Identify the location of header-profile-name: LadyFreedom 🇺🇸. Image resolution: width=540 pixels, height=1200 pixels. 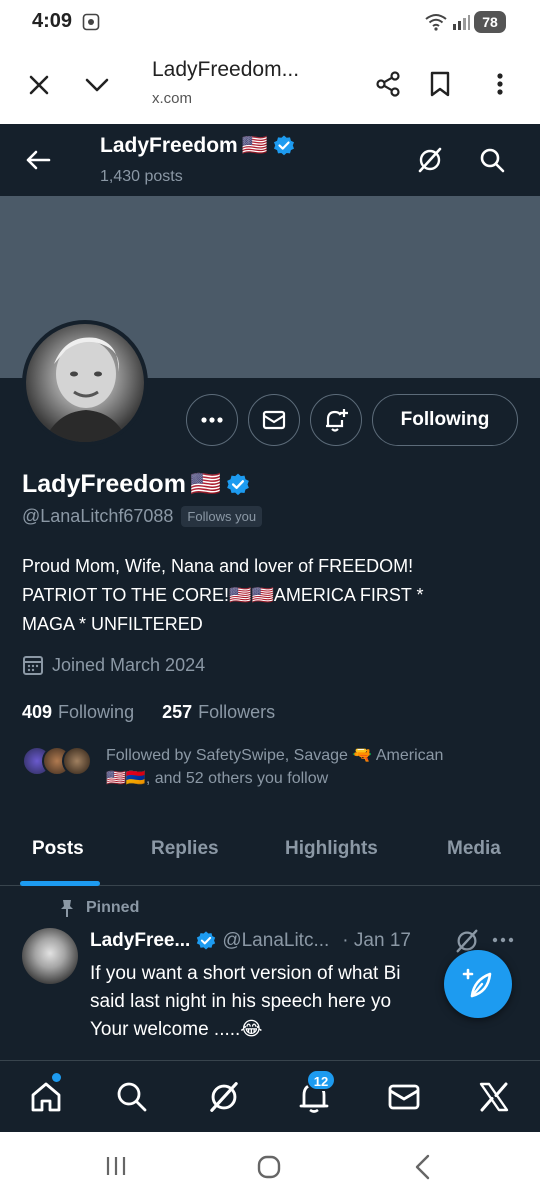
(198, 146).